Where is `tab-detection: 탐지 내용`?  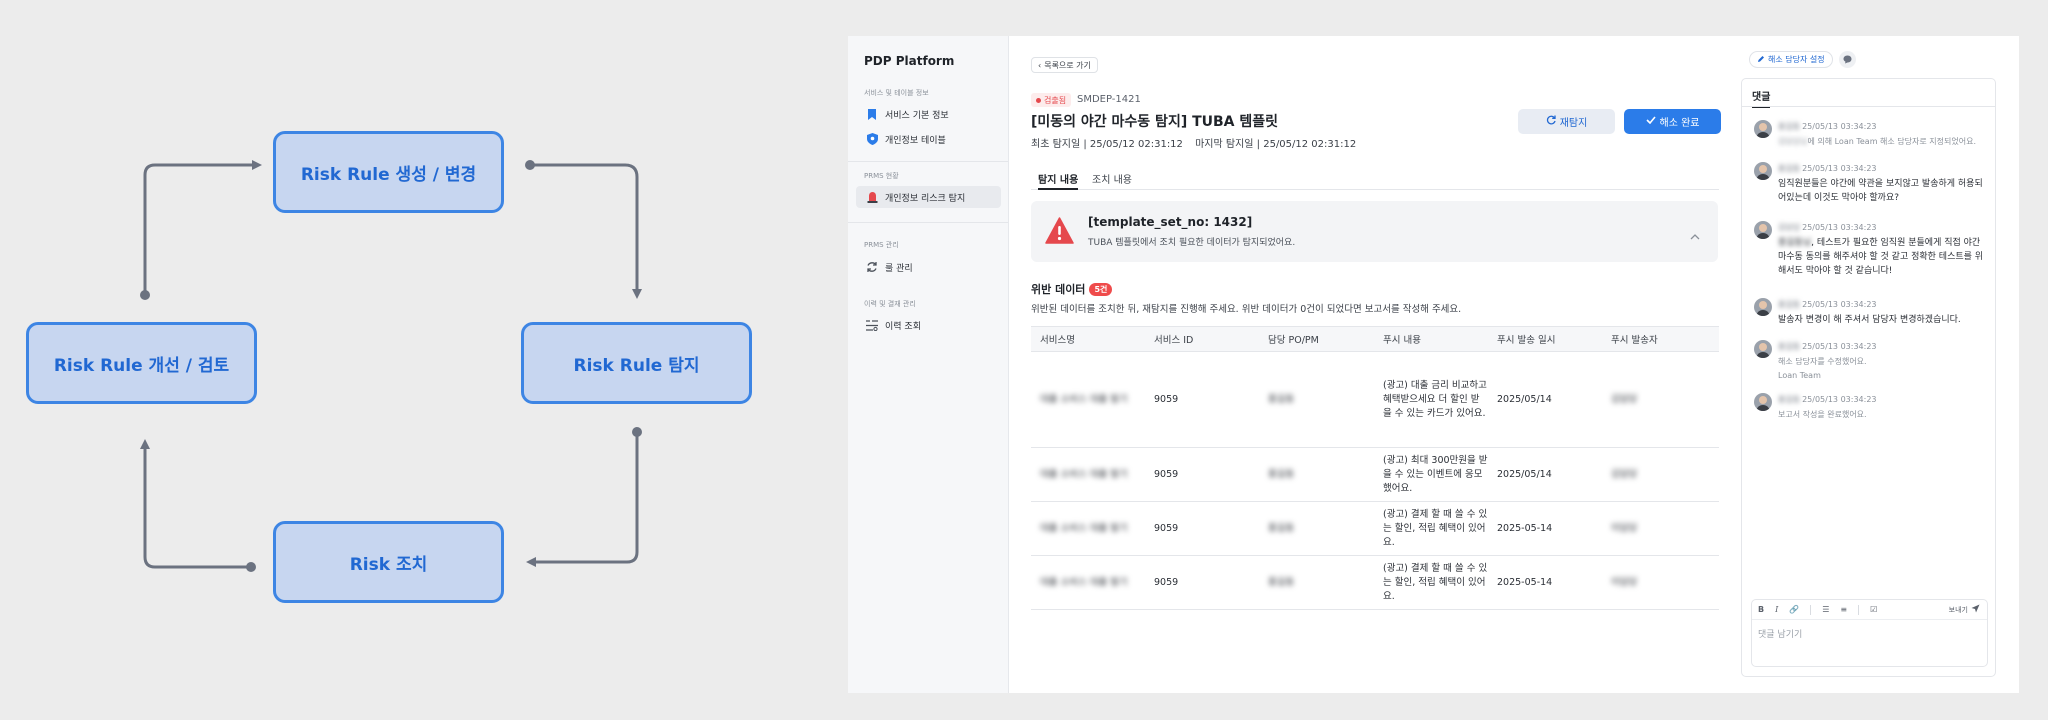
tab-detection: 탐지 내용 is located at coordinates (1058, 180).